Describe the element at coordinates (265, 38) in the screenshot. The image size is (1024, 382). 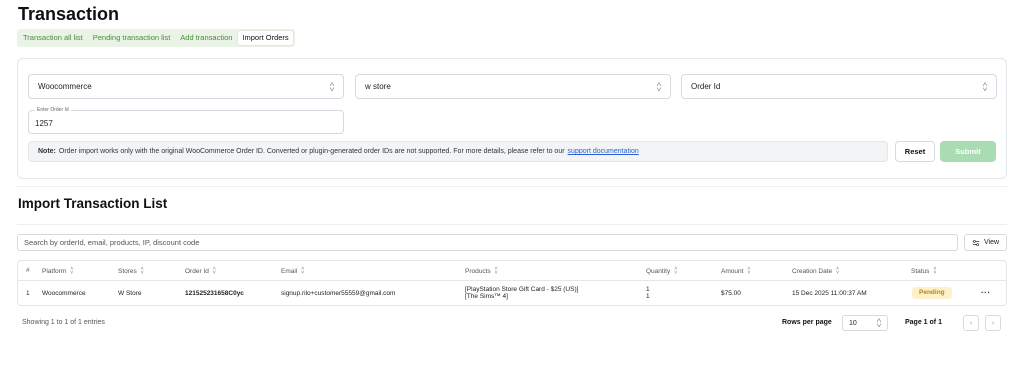
I see `tab-import-orders: Import Orders` at that location.